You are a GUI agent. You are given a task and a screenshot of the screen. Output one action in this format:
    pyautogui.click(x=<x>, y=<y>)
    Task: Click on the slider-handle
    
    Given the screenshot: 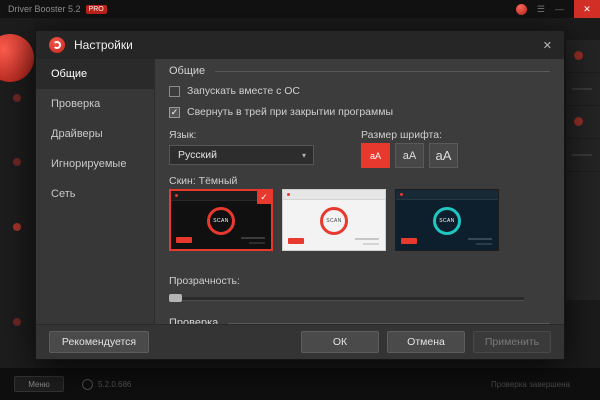 What is the action you would take?
    pyautogui.click(x=175, y=298)
    